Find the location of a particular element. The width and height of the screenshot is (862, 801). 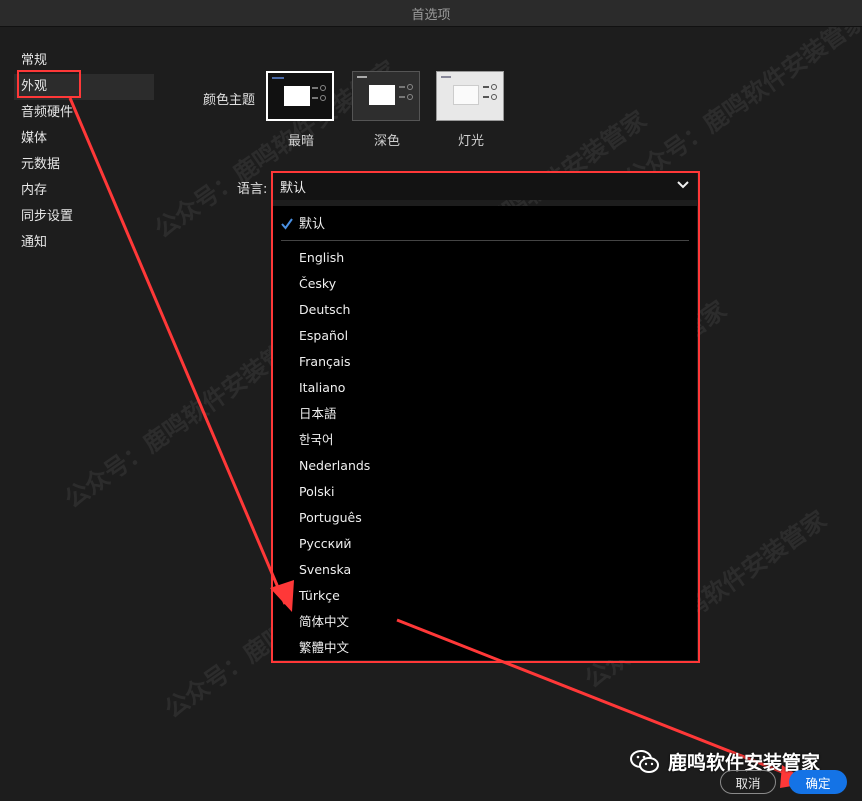

sidebar-item-sync-settings: 同步设置 is located at coordinates (84, 217).